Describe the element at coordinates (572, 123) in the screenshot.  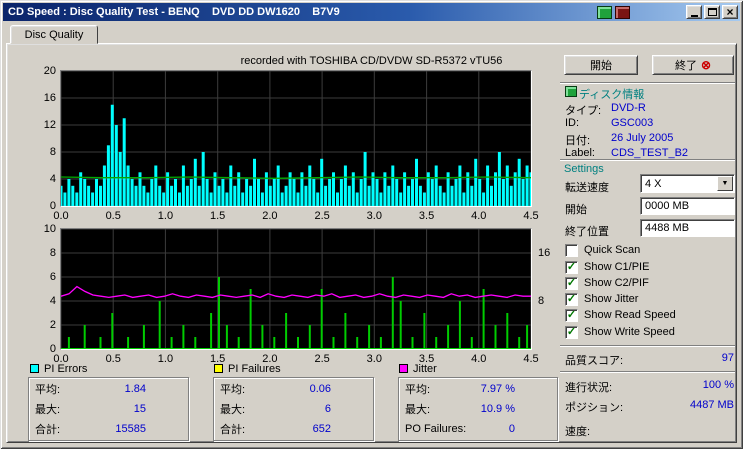
I see `disc-id-label: ID:` at that location.